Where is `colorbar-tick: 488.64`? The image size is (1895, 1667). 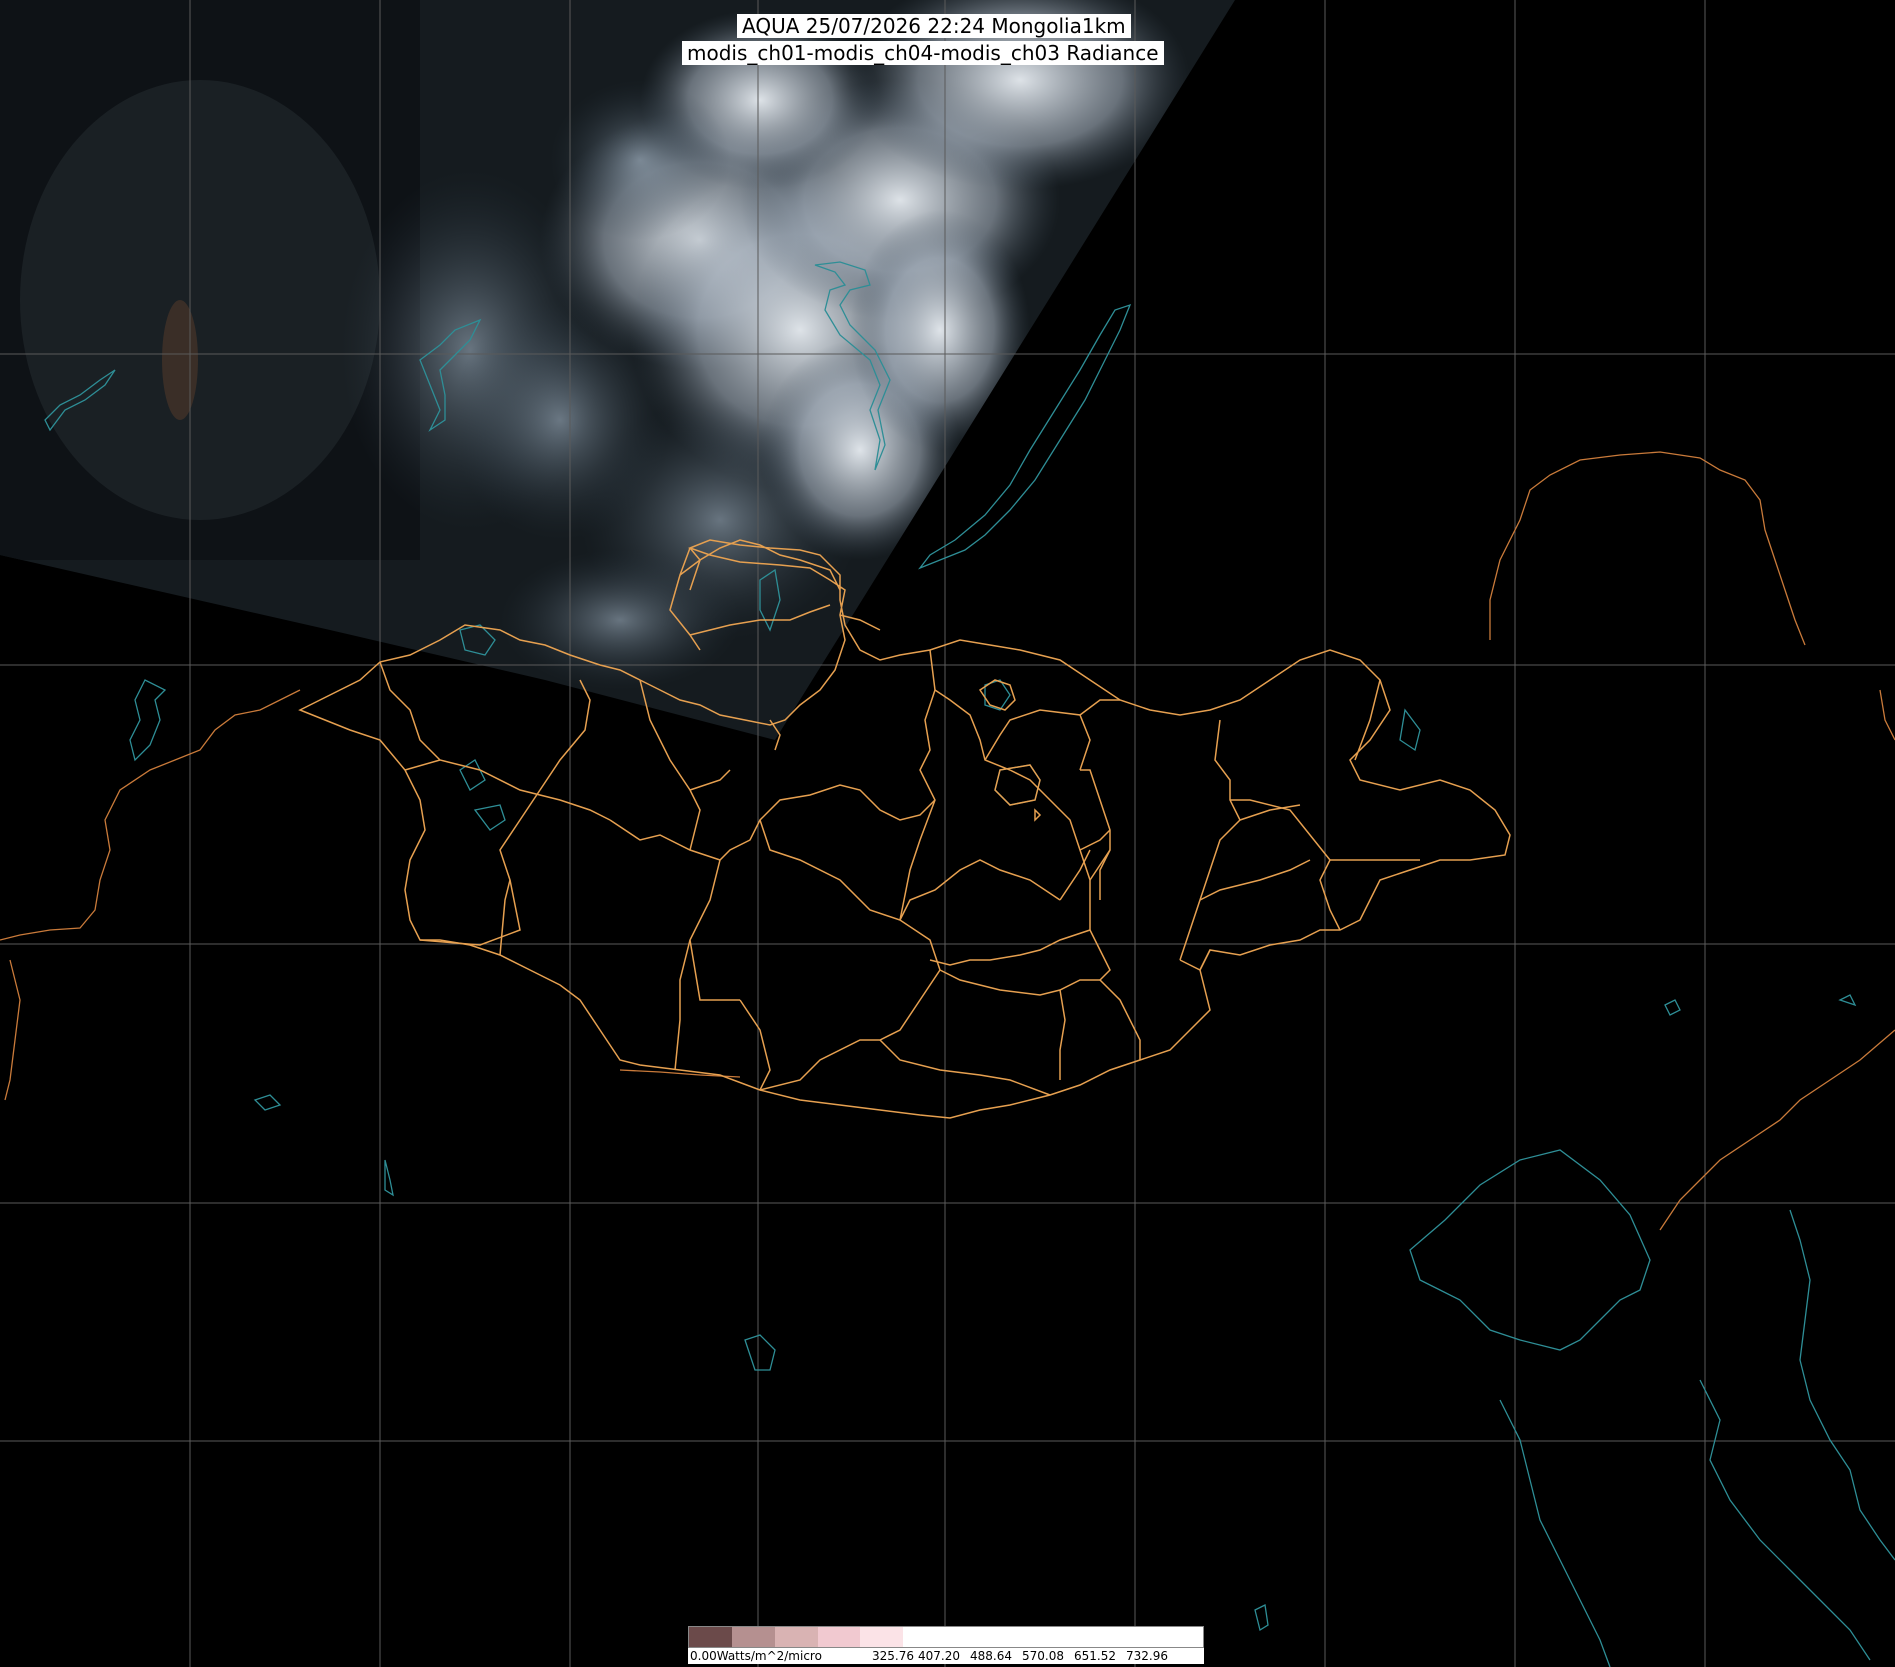
colorbar-tick: 488.64 is located at coordinates (991, 1656).